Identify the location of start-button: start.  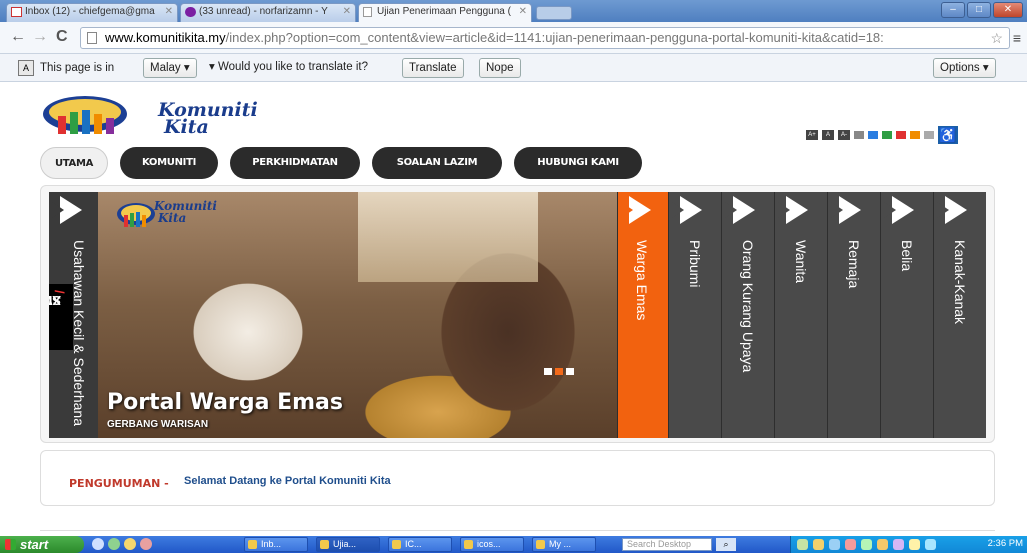
(42, 544).